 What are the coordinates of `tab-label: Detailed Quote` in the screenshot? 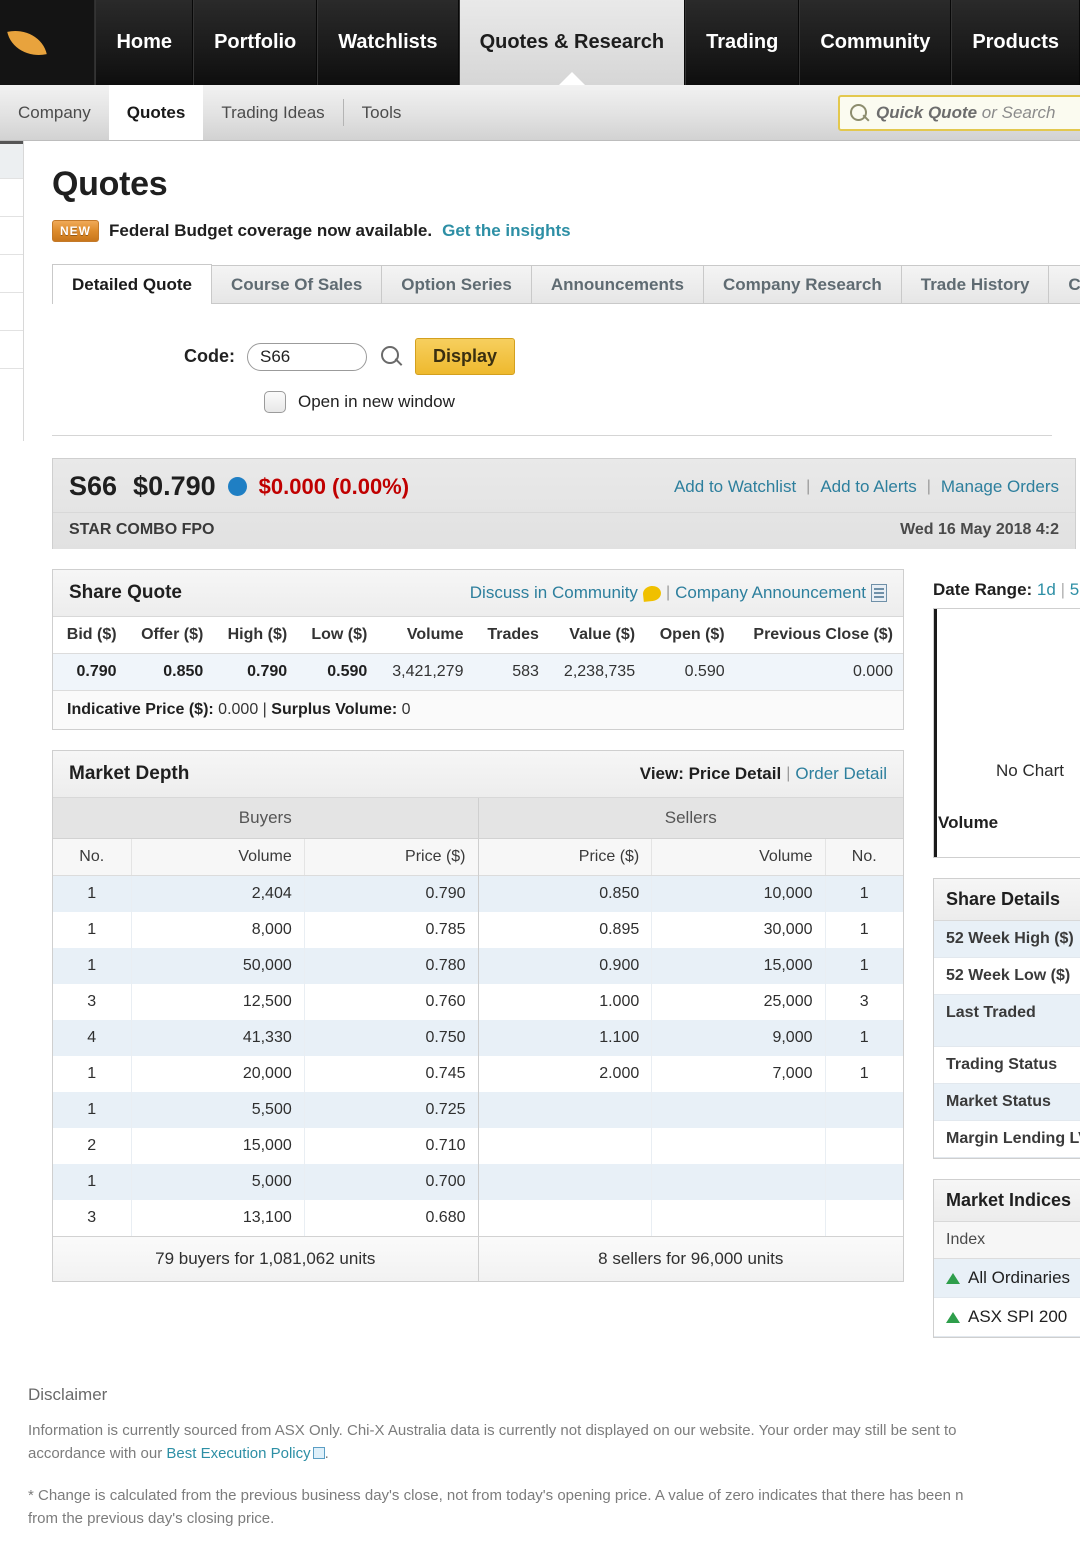 It's located at (132, 284).